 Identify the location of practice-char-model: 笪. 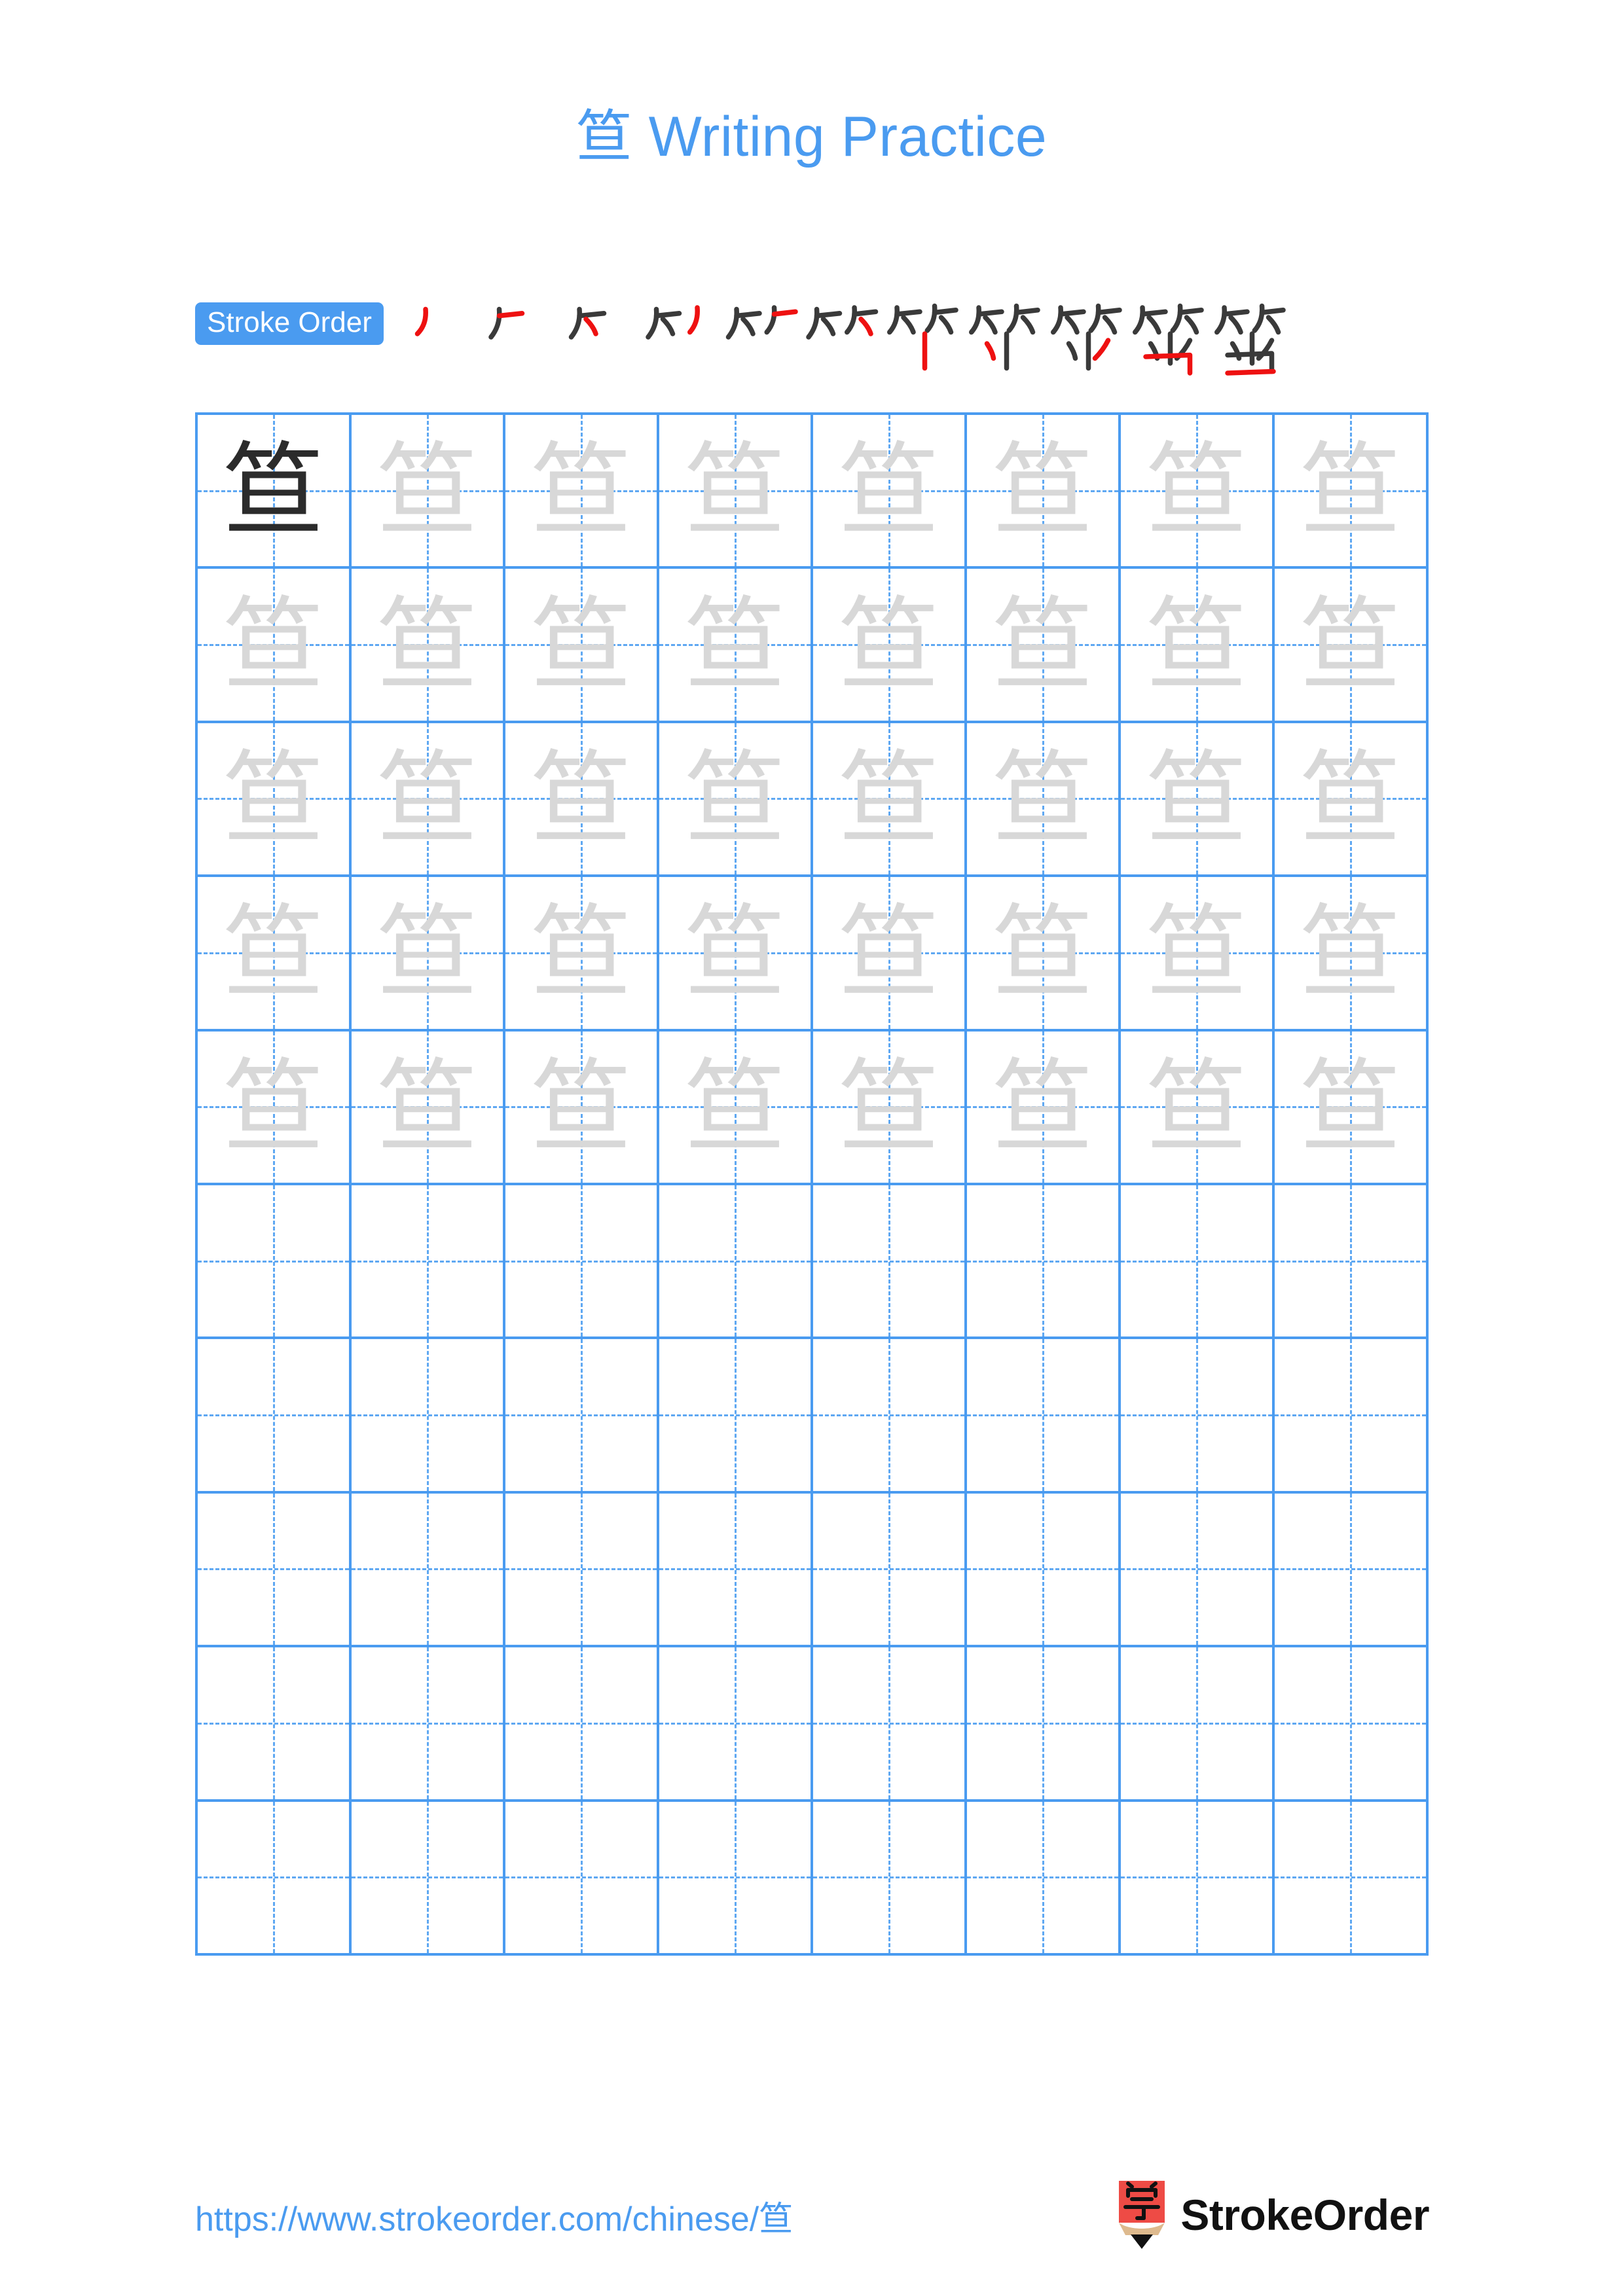
(273, 490).